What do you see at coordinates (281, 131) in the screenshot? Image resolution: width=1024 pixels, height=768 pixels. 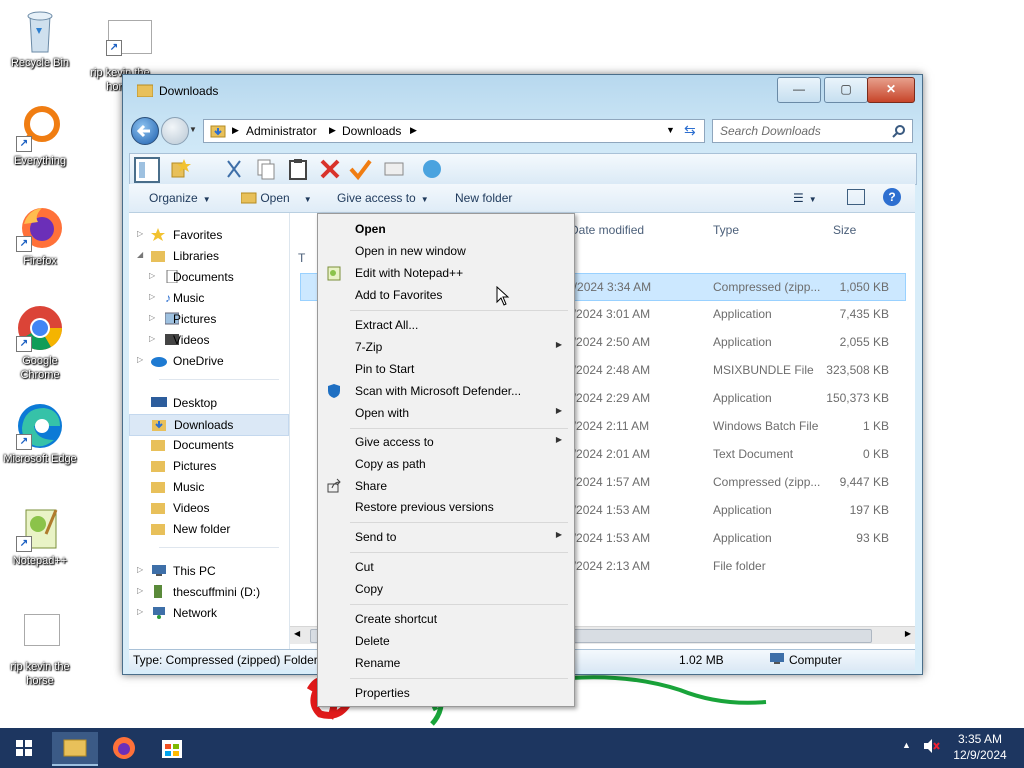 I see `breadcrumb-administrator: Administrator` at bounding box center [281, 131].